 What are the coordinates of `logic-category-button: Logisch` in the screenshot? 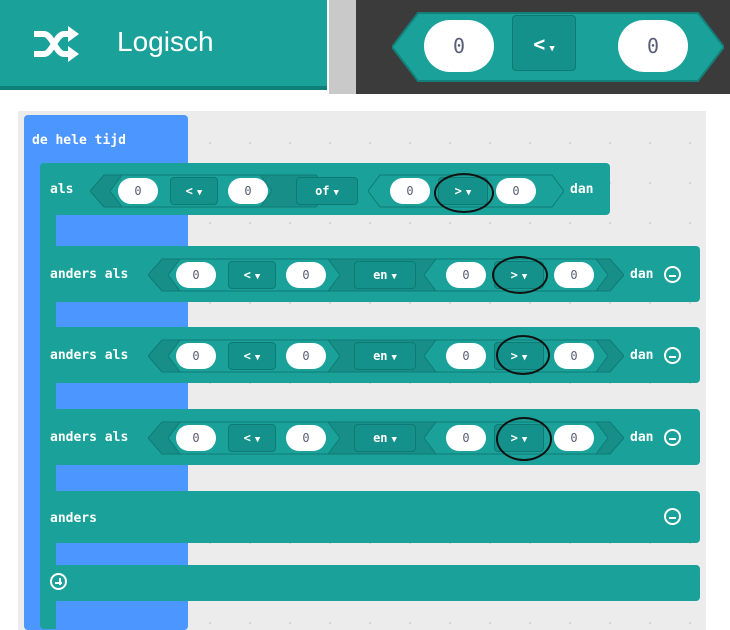 It's located at (163, 45).